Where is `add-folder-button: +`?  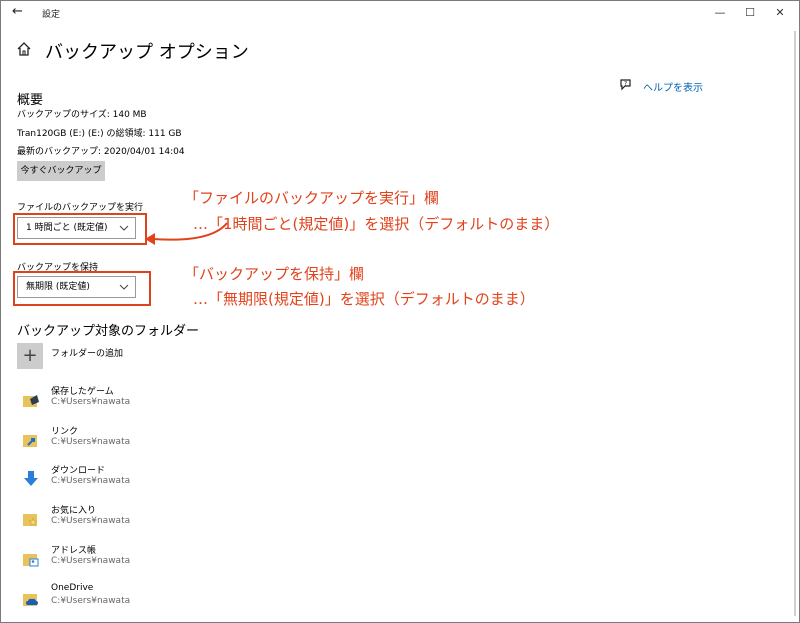
add-folder-button: + is located at coordinates (30, 356).